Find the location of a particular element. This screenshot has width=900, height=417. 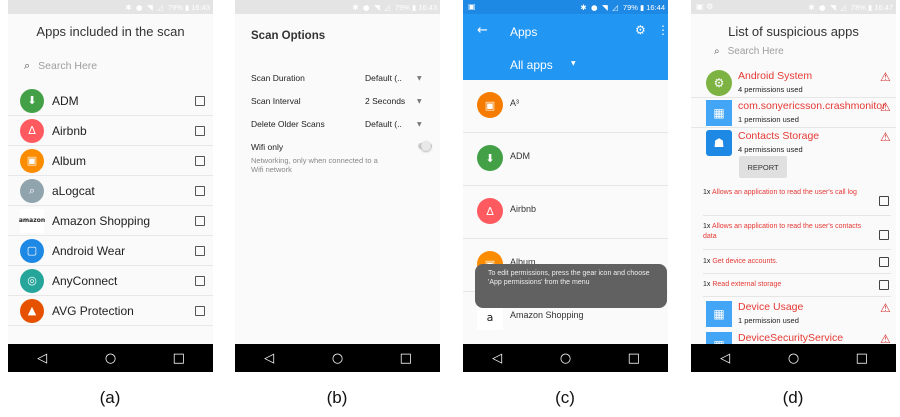

permission-text: 1x Get device accounts. is located at coordinates (740, 261).